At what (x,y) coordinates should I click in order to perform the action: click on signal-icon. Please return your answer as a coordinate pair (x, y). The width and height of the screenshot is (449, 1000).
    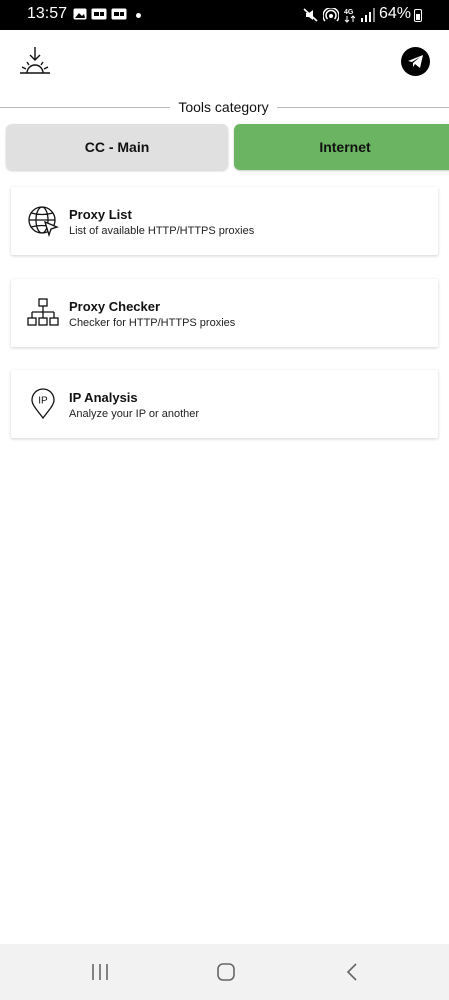
    Looking at the image, I should click on (368, 15).